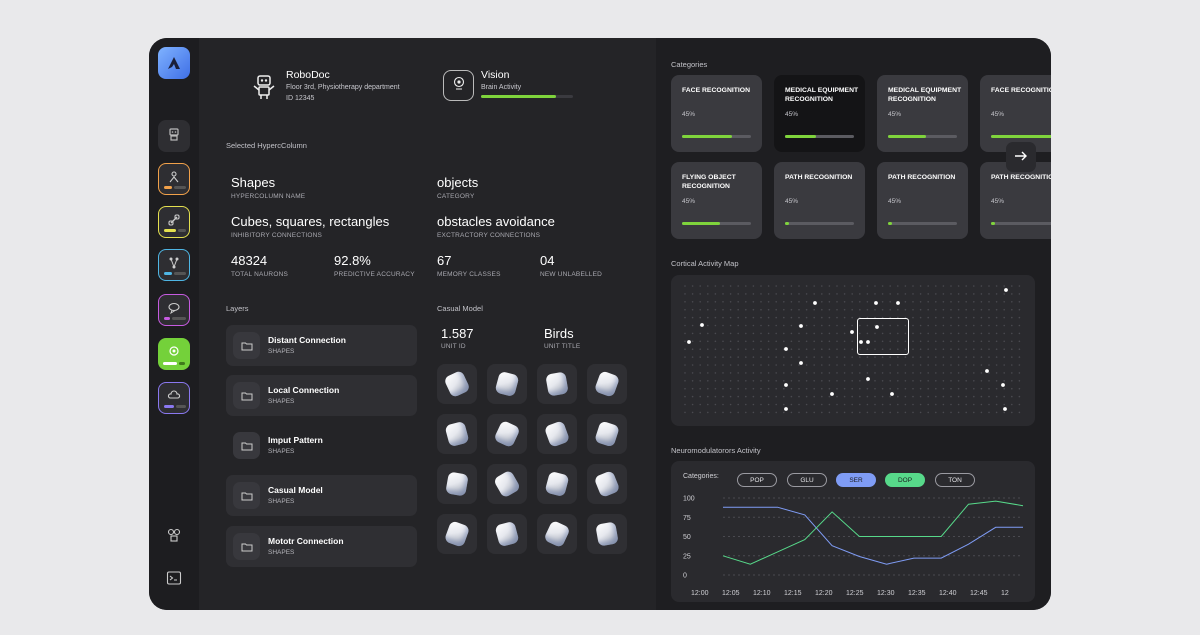 This screenshot has width=1200, height=635. Describe the element at coordinates (174, 265) in the screenshot. I see `rail-module-blue` at that location.